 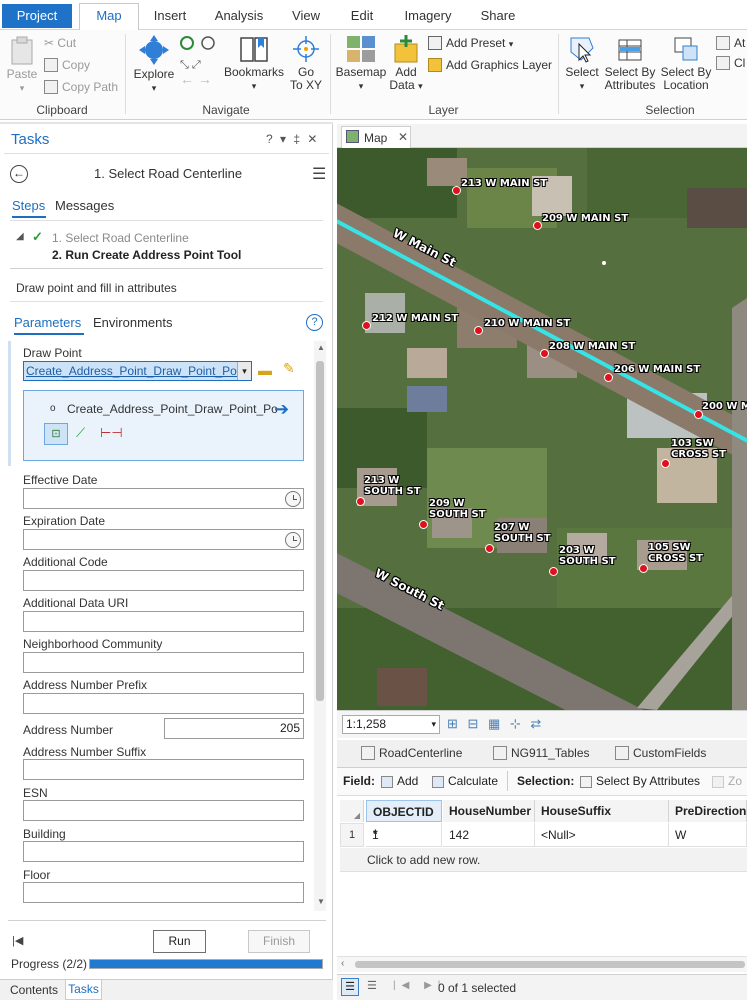 I want to click on bookmarks-button: Bookmarks ▾, so click(x=254, y=63).